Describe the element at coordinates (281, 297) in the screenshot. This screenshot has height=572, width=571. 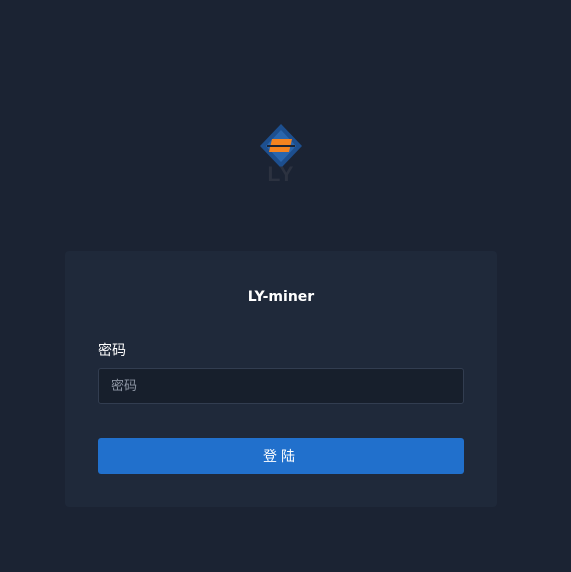
I see `login-title: LY-miner` at that location.